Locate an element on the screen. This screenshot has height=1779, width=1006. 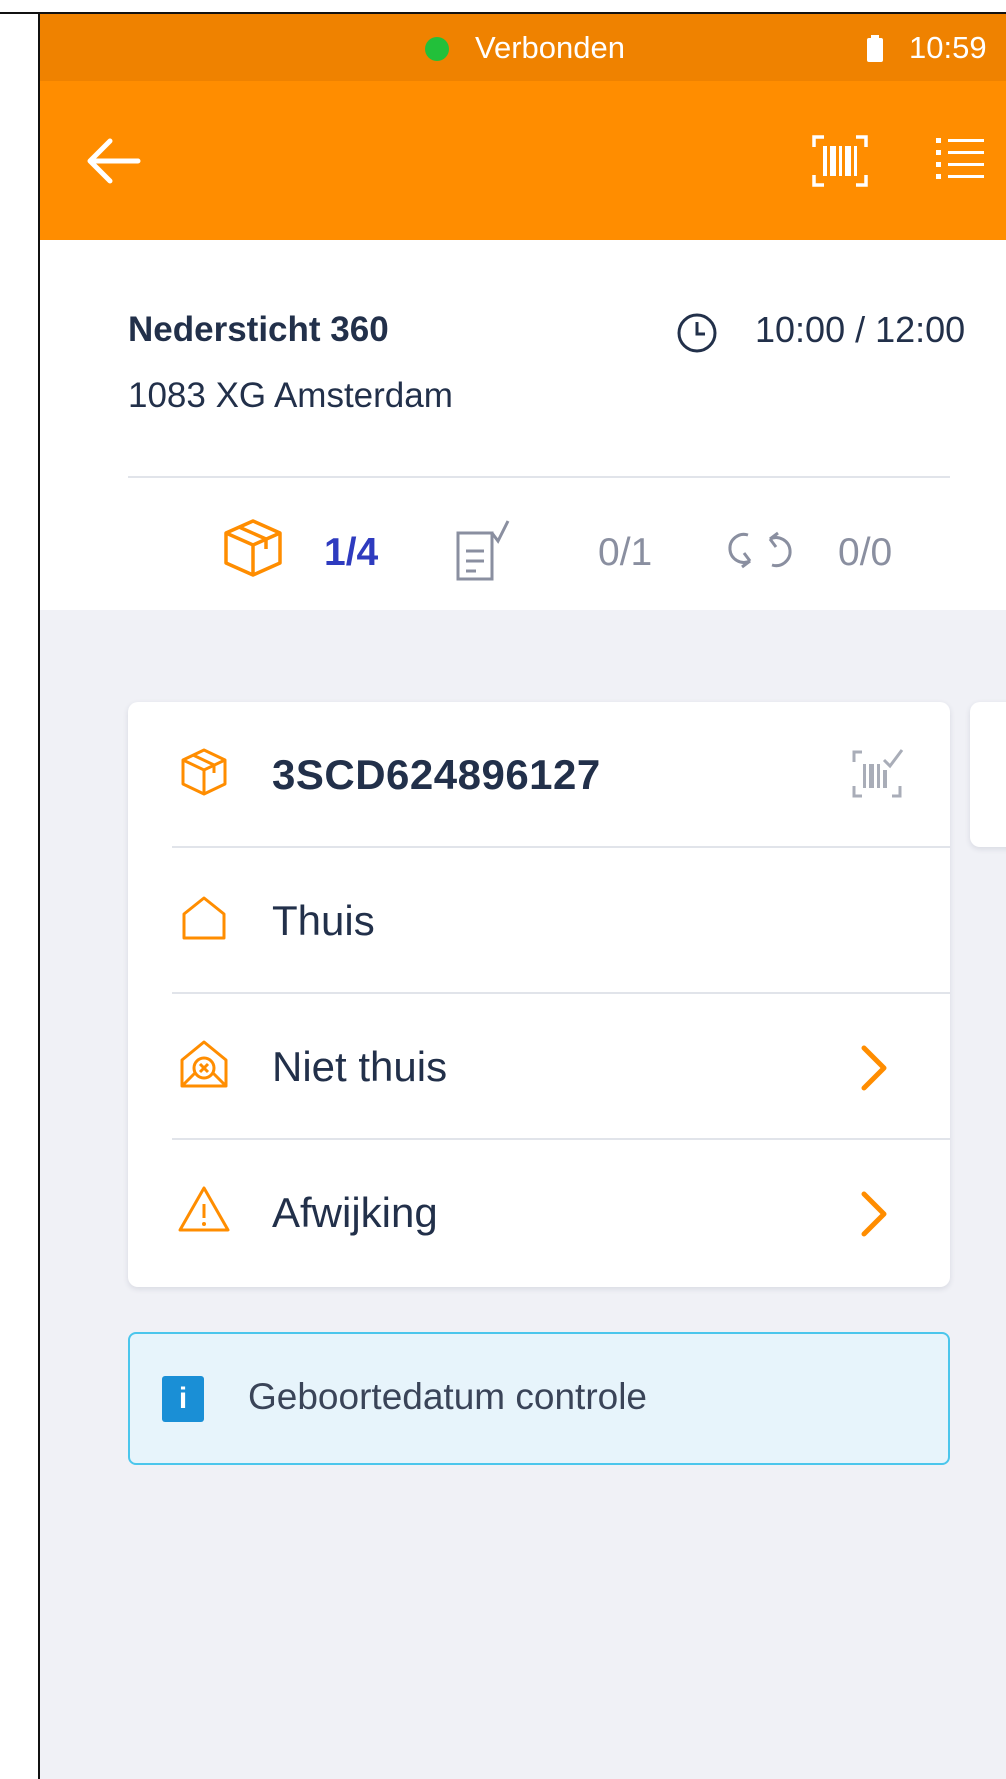
window-frame-top is located at coordinates (503, 7).